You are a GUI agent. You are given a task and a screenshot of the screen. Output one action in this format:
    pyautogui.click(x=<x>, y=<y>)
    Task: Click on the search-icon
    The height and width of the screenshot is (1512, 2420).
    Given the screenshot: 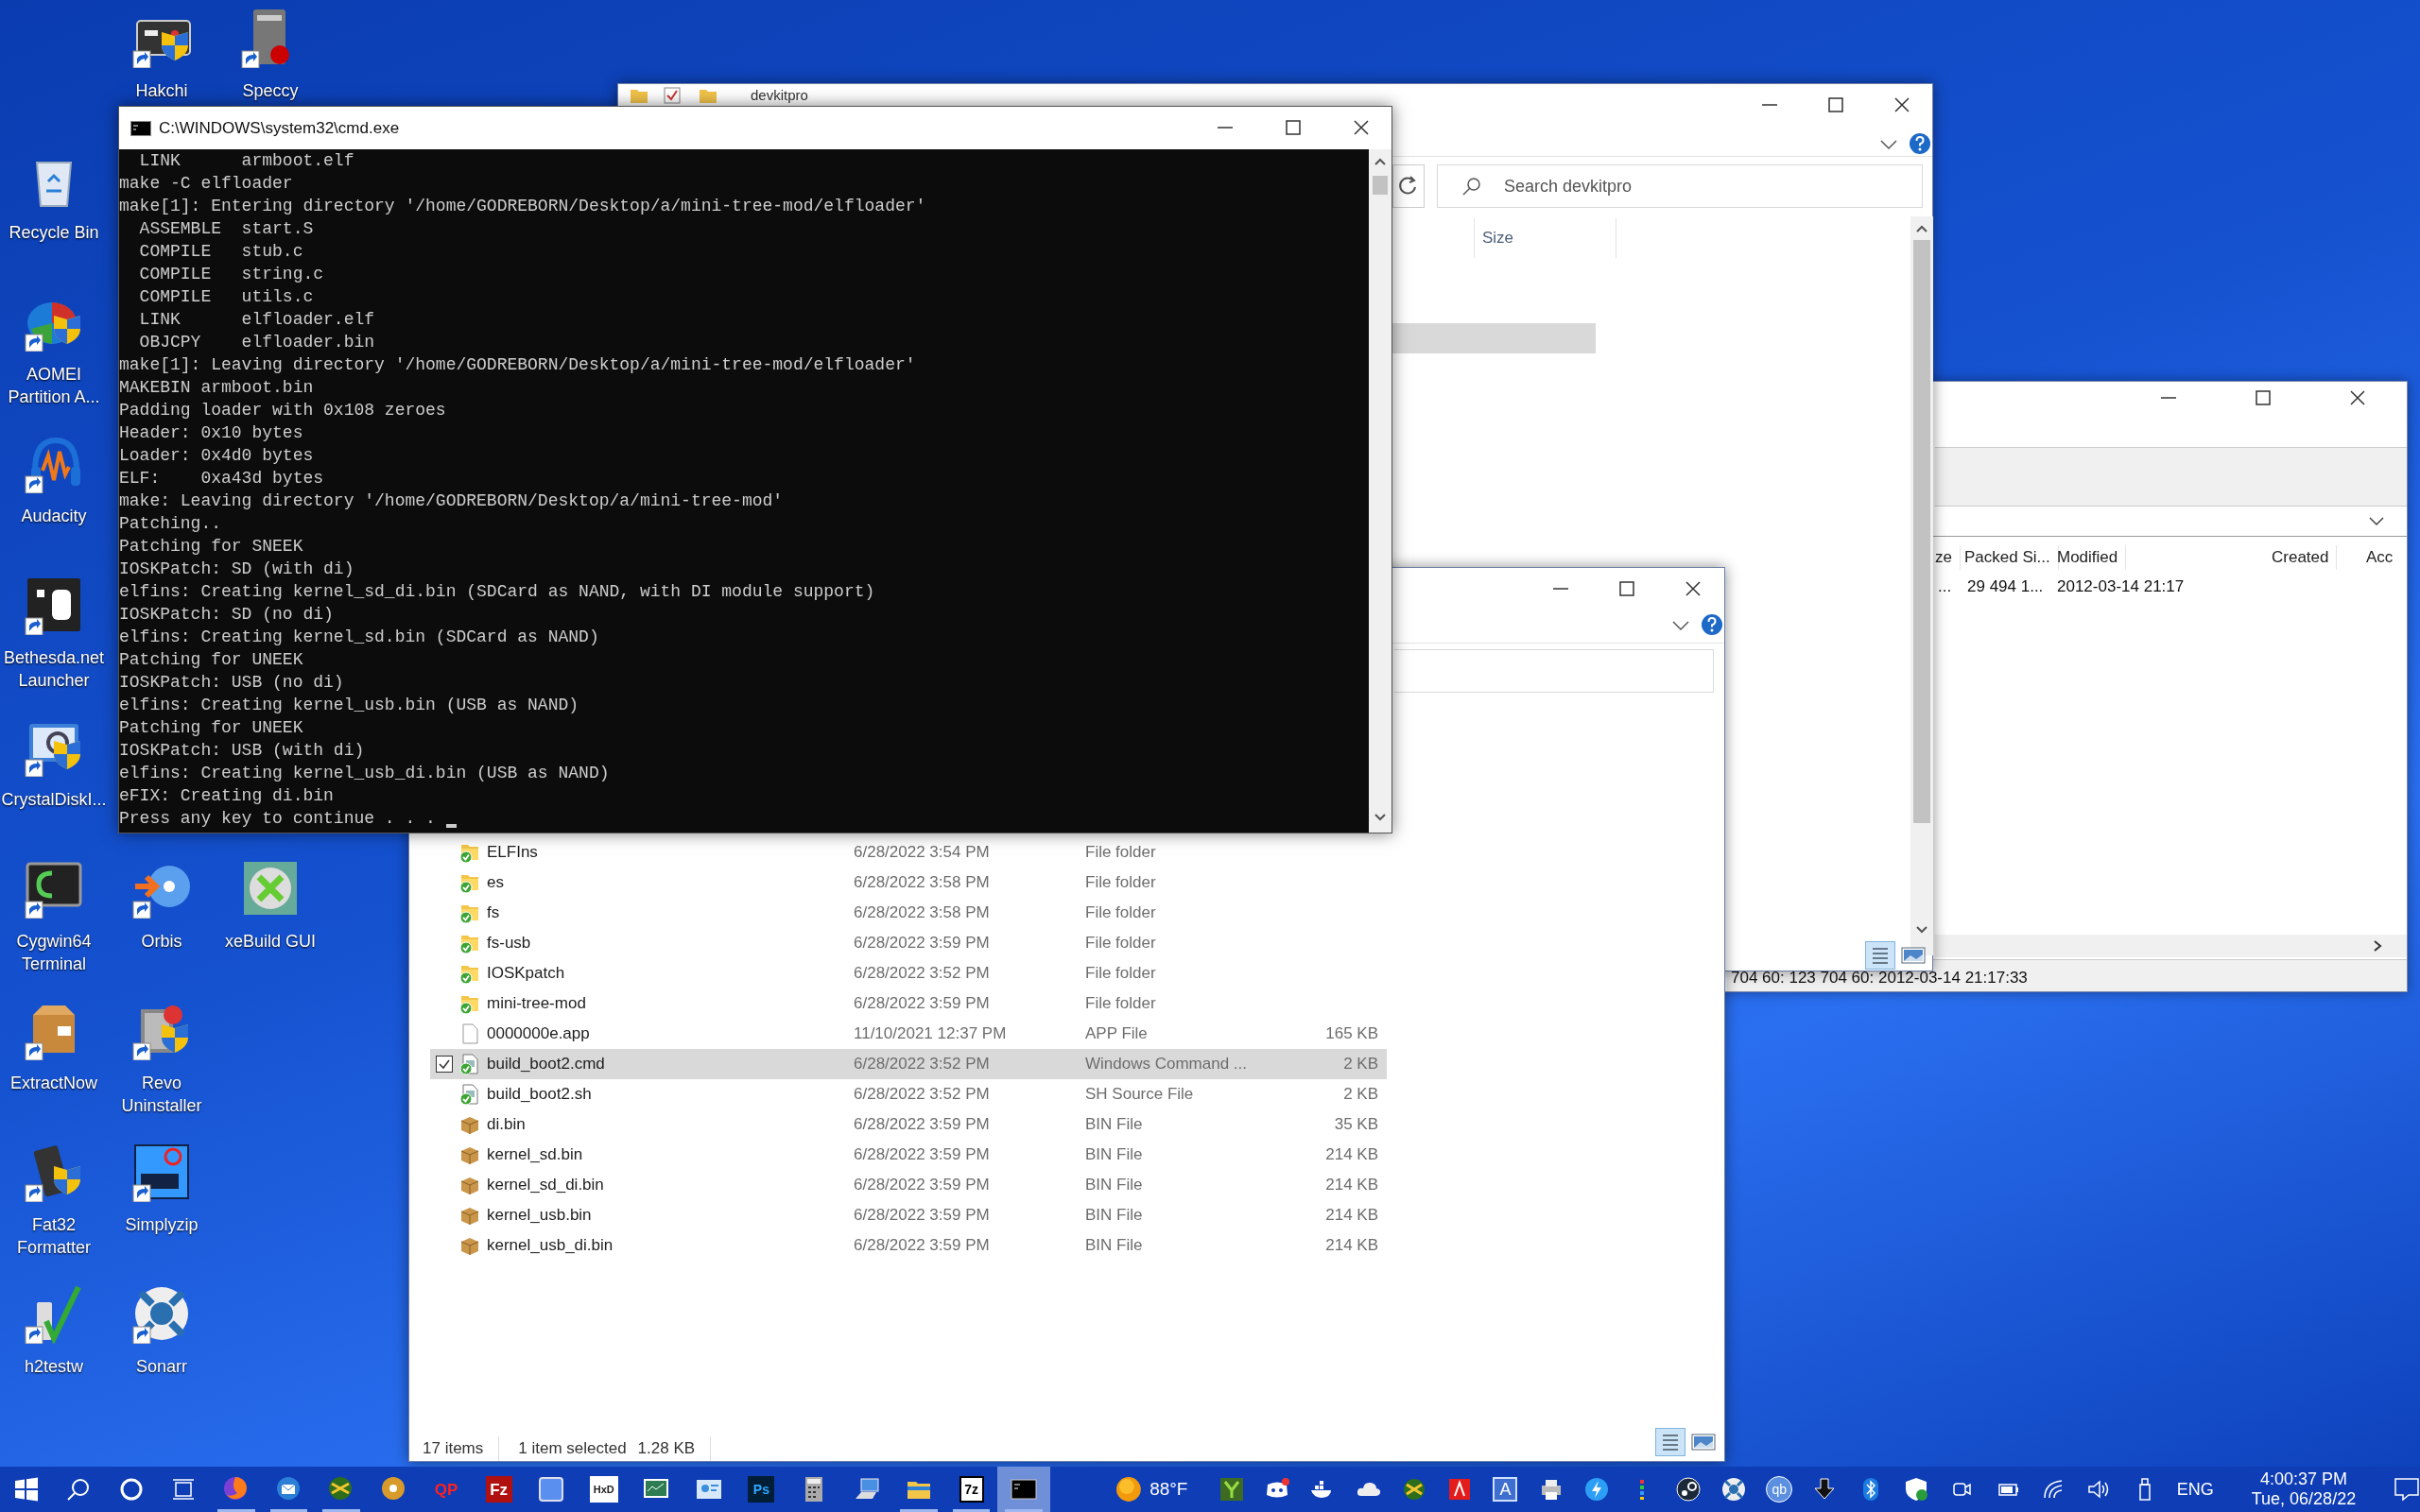 What is the action you would take?
    pyautogui.click(x=79, y=1489)
    